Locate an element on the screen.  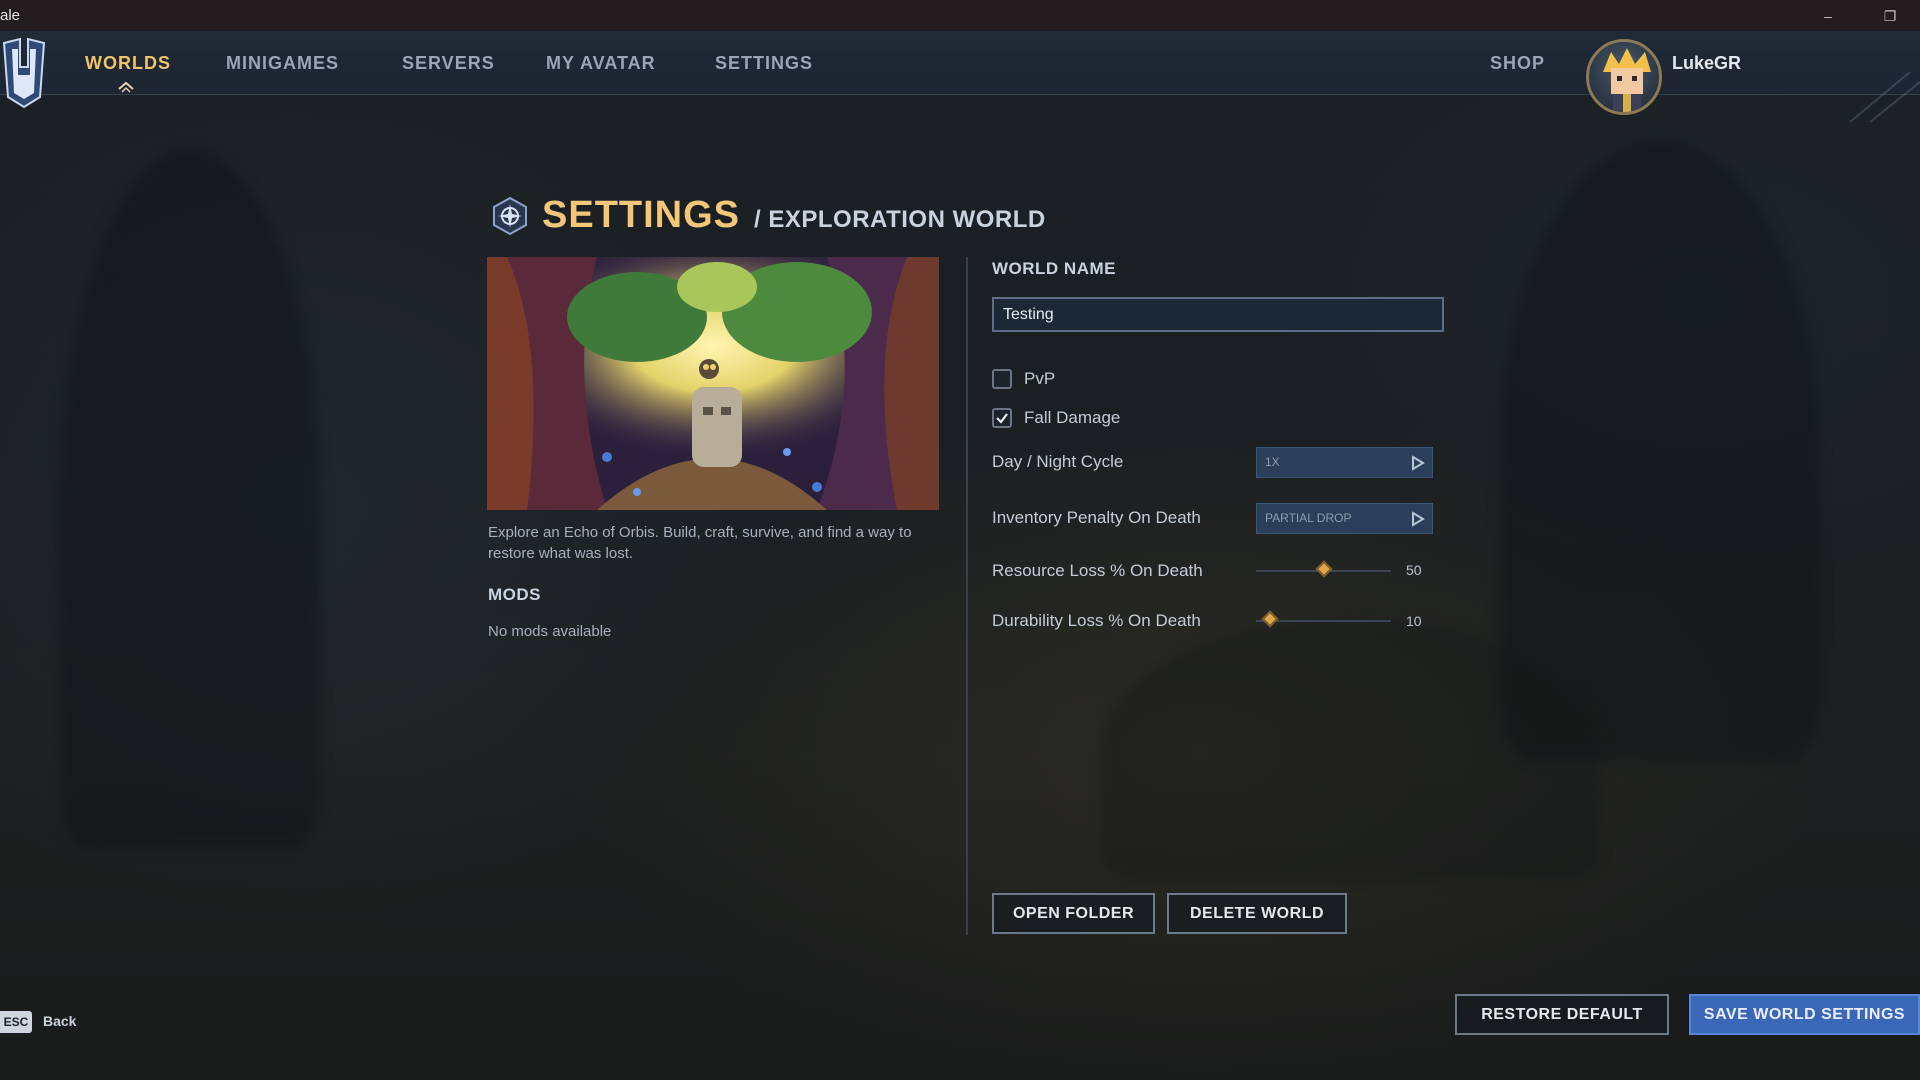
minimize-icon: – is located at coordinates (1828, 16).